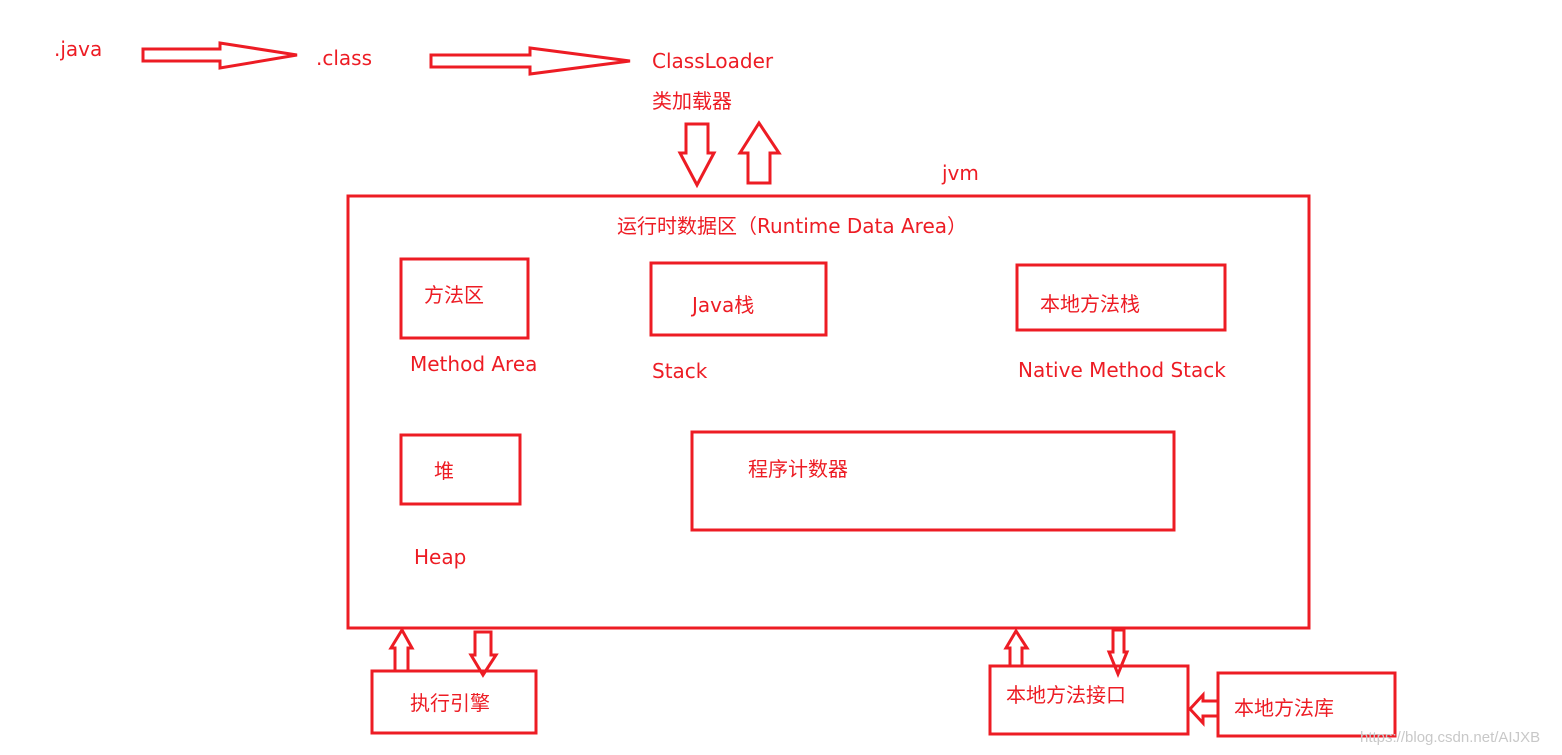  I want to click on jvm-label: jvm, so click(960, 173).